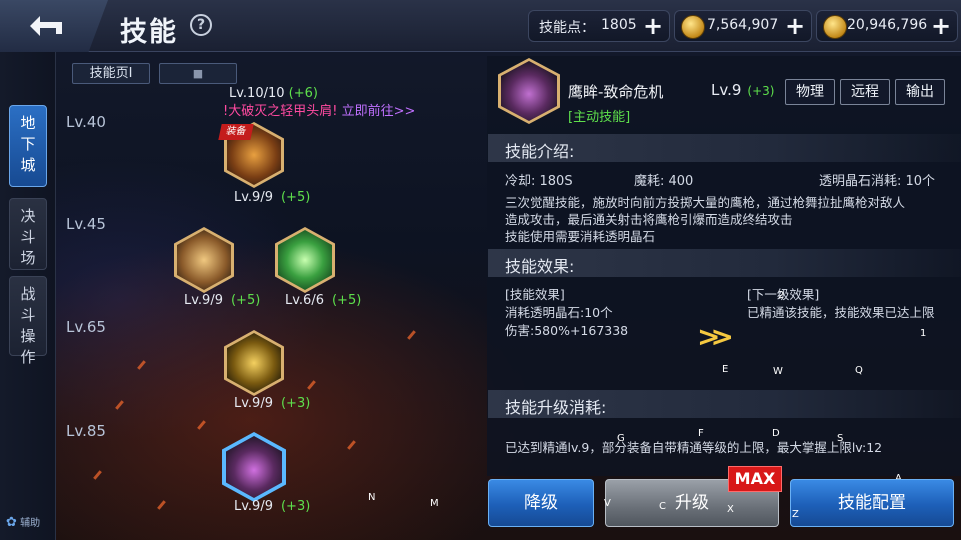  Describe the element at coordinates (567, 330) in the screenshot. I see `effect-damage: 伤害:580%+167338` at that location.